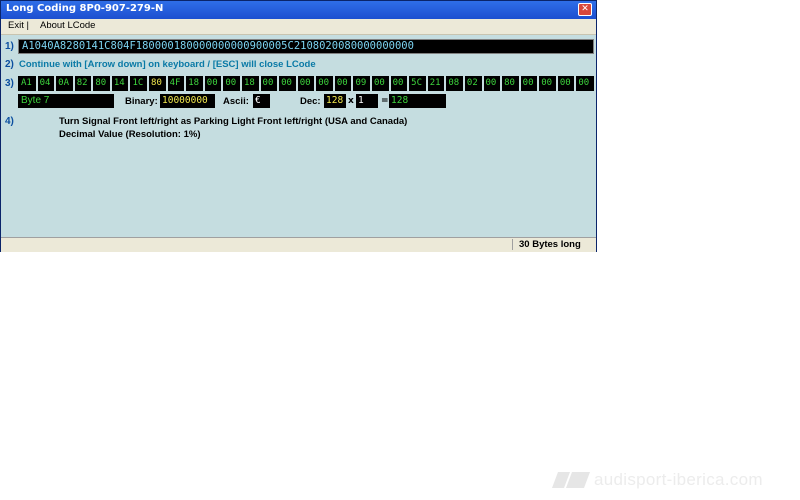 This screenshot has height=500, width=800. What do you see at coordinates (66, 101) in the screenshot?
I see `byte-number-field: Byte 7` at bounding box center [66, 101].